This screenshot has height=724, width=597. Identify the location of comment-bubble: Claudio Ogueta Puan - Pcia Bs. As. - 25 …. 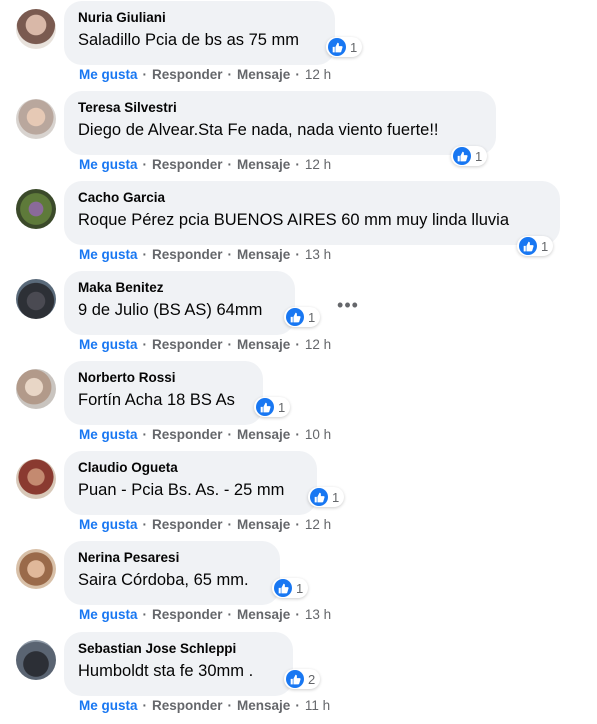
(190, 483).